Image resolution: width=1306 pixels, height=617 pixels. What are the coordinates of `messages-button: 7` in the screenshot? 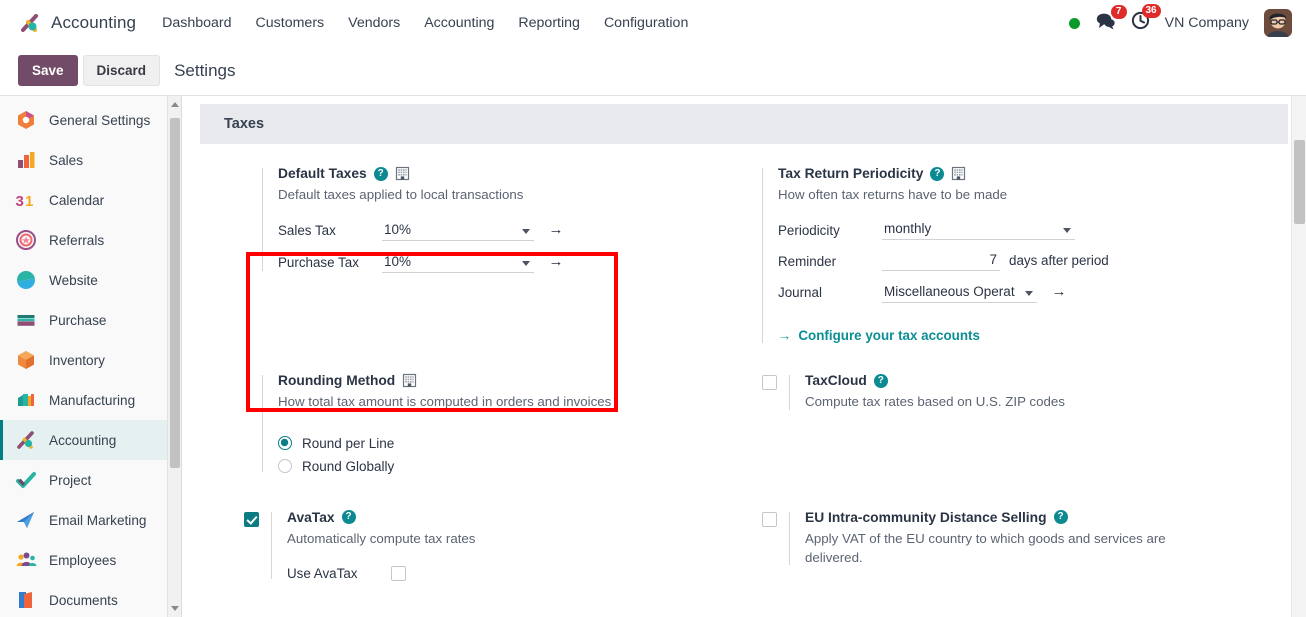 It's located at (1111, 19).